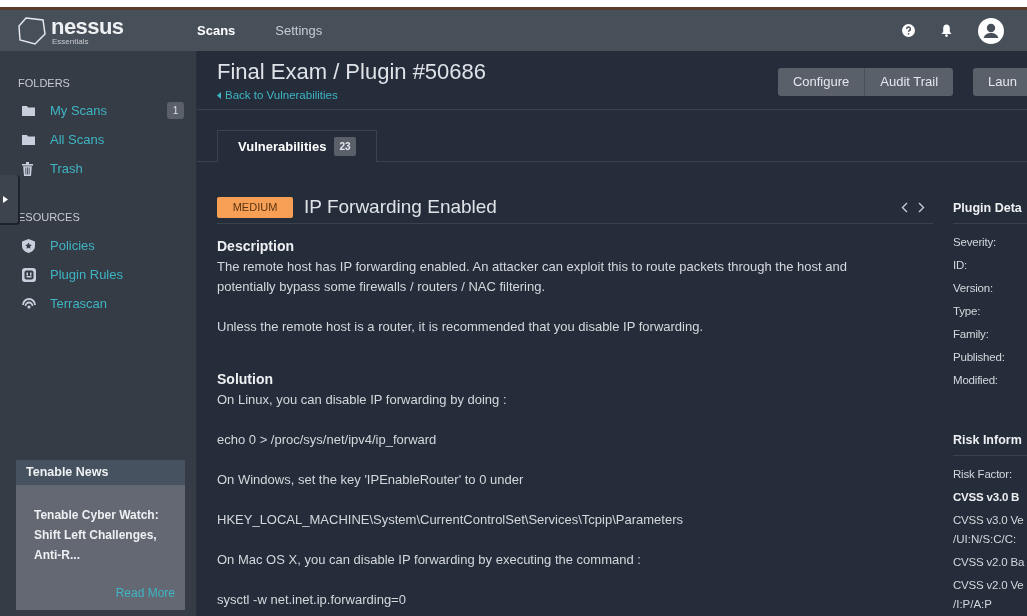 The height and width of the screenshot is (616, 1027). What do you see at coordinates (985, 539) in the screenshot?
I see `detail-value: /UI:N/S:C/C:` at bounding box center [985, 539].